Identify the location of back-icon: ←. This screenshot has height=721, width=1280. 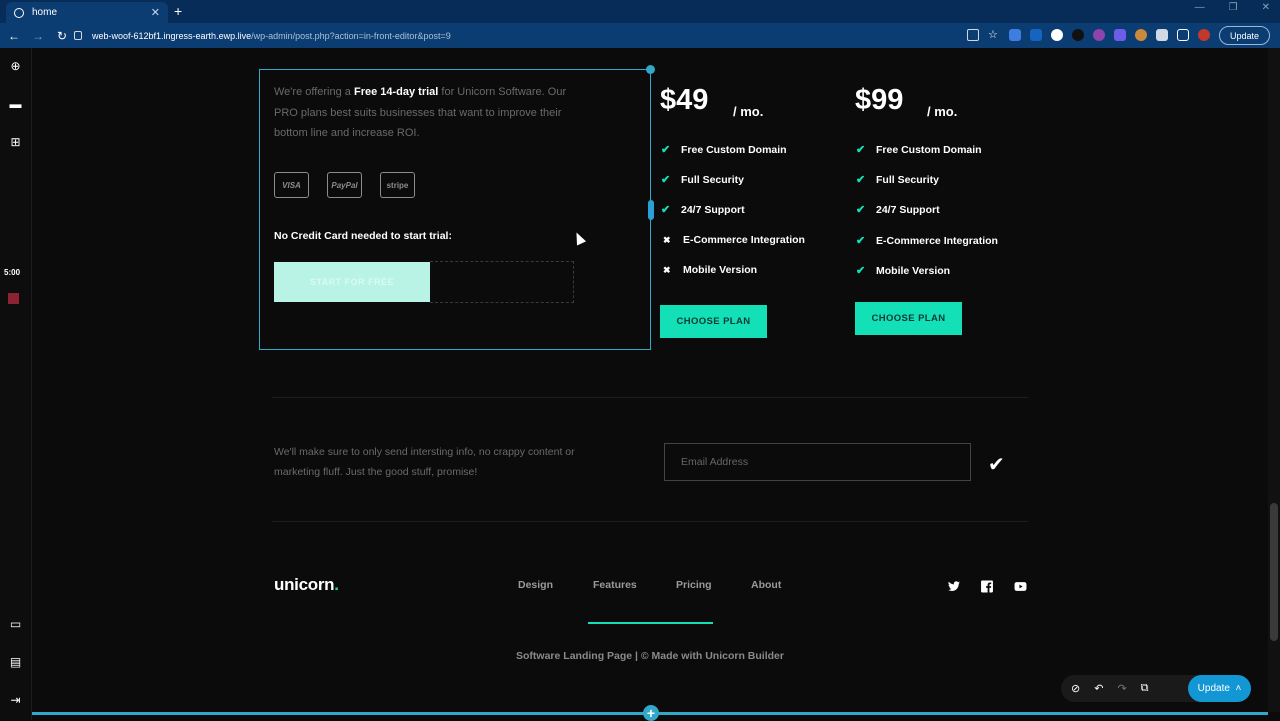
(14, 36).